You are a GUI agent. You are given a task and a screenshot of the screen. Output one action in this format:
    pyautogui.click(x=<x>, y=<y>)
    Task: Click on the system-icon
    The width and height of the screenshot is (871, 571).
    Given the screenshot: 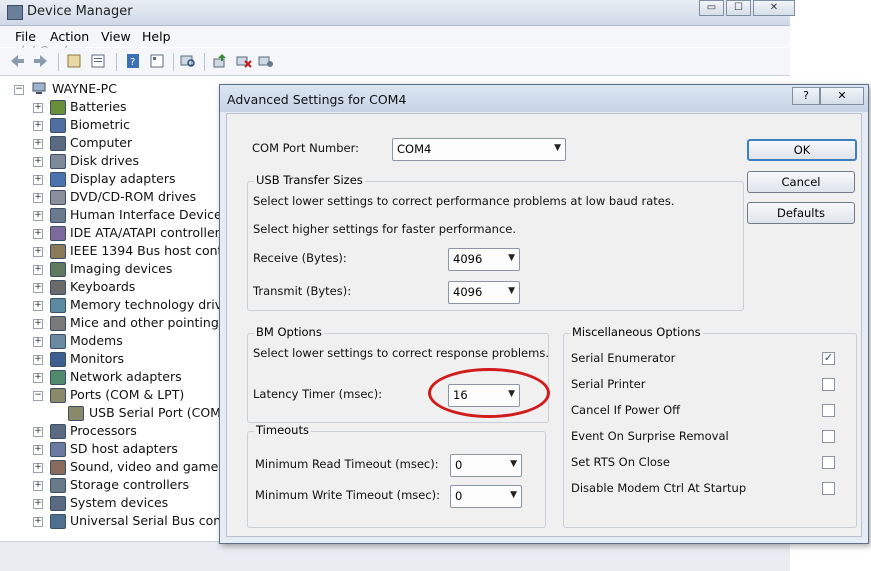 What is the action you would take?
    pyautogui.click(x=58, y=503)
    